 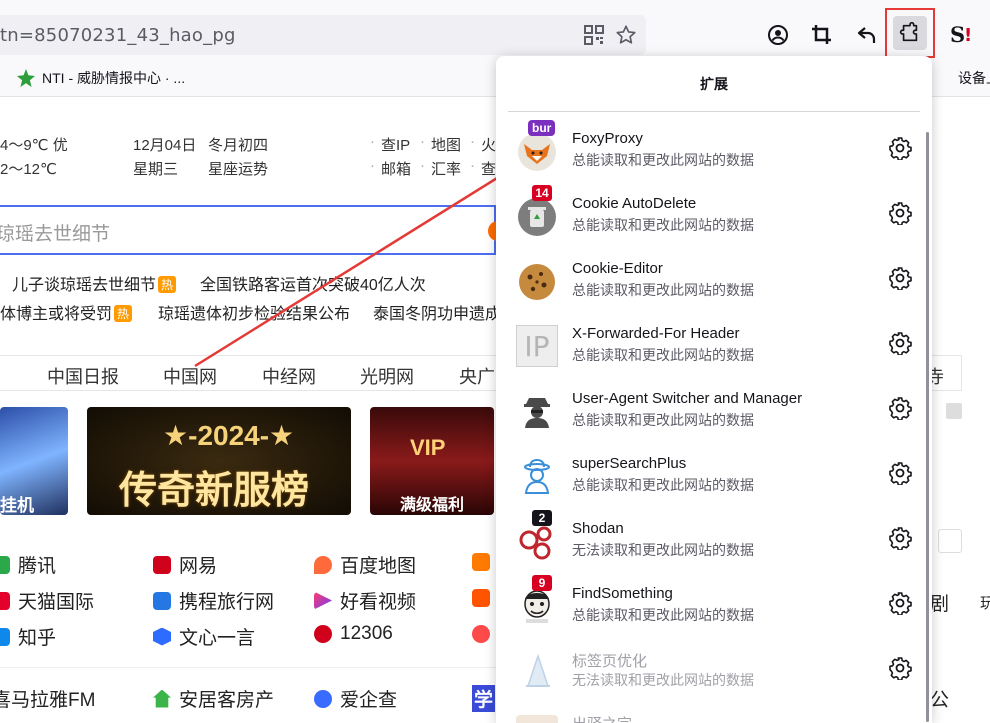 What do you see at coordinates (28, 564) in the screenshot?
I see `site-link-tencent: 腾讯` at bounding box center [28, 564].